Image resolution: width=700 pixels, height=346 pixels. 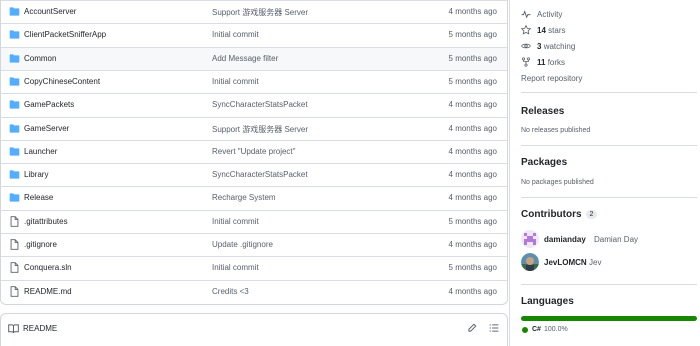 What do you see at coordinates (539, 46) in the screenshot?
I see `watching-count: 3` at bounding box center [539, 46].